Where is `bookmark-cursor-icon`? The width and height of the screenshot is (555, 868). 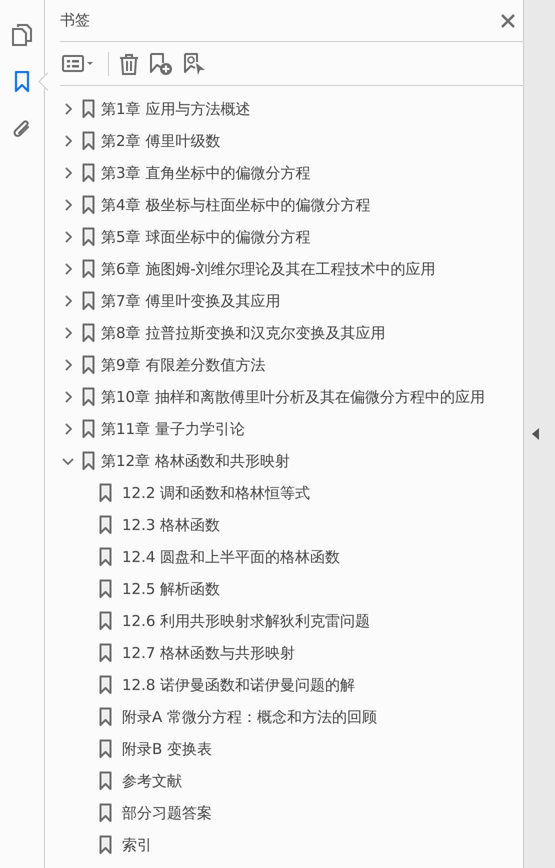 bookmark-cursor-icon is located at coordinates (195, 64).